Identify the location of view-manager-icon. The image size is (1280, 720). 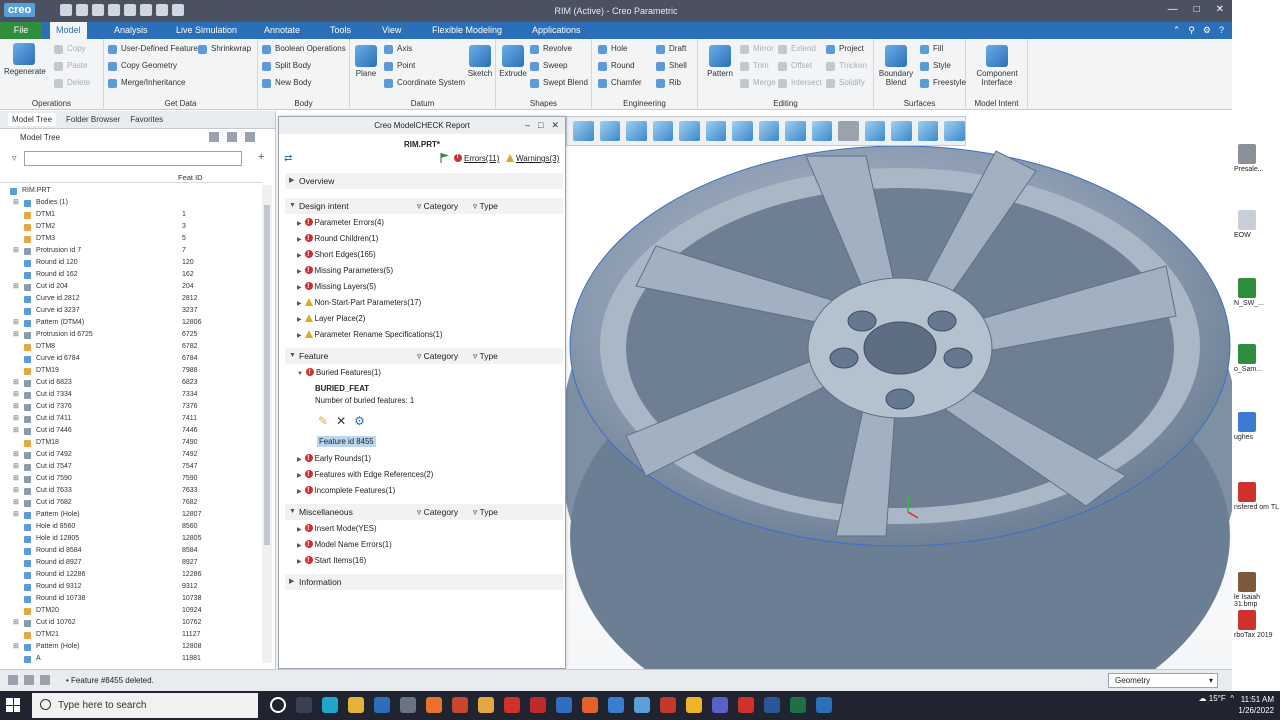
(742, 131).